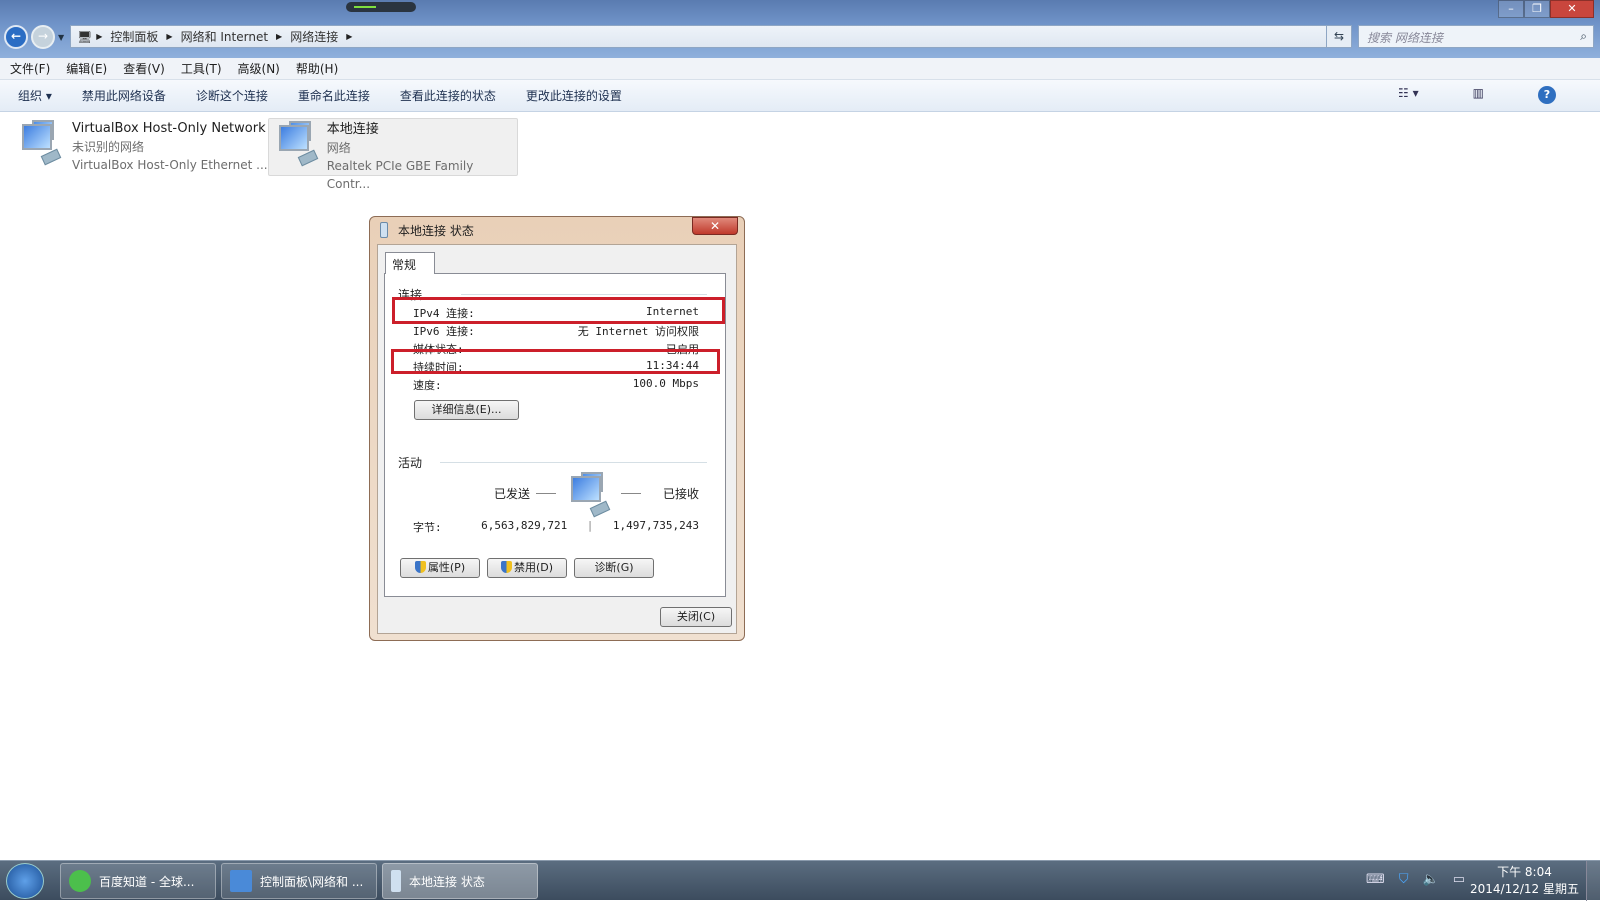  I want to click on volume-icon: 🔈, so click(1431, 879).